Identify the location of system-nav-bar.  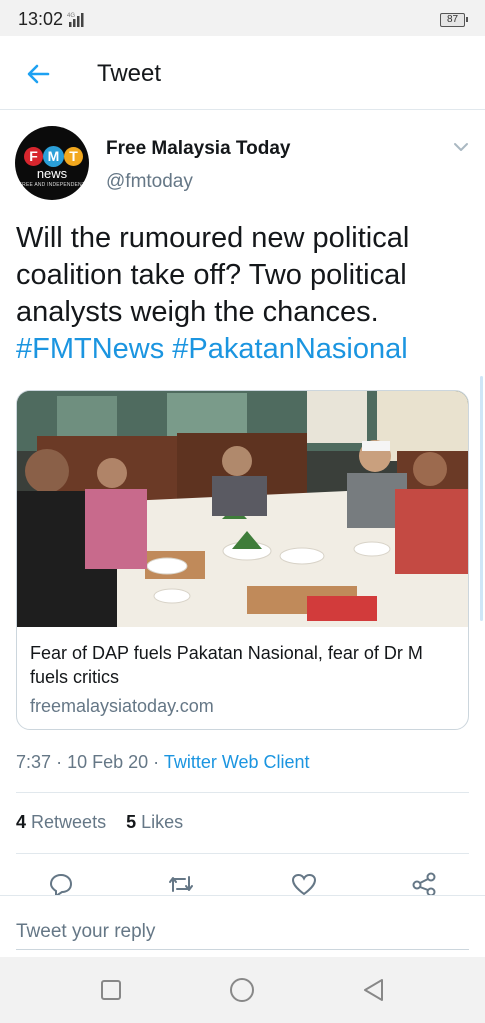
(242, 990).